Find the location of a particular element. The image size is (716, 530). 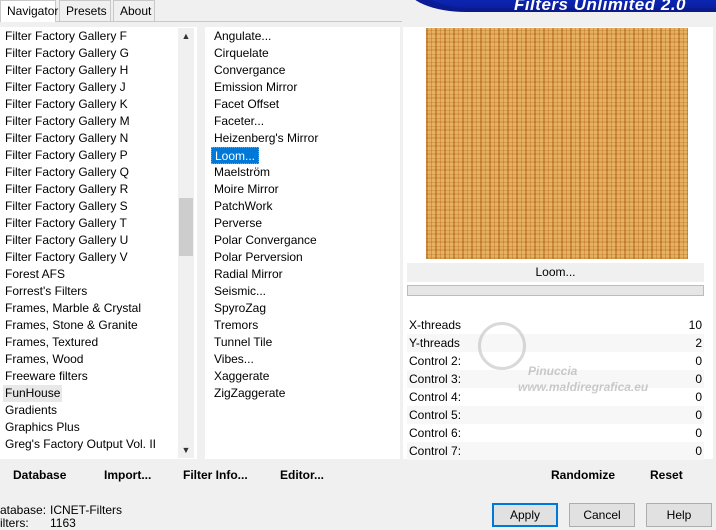

control-row: Control 6: 0 is located at coordinates (555, 433).